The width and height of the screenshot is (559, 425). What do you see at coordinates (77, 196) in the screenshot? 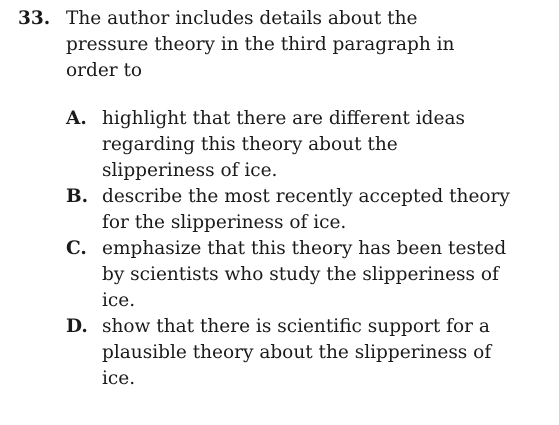
I see `choice-b-letter: B.` at bounding box center [77, 196].